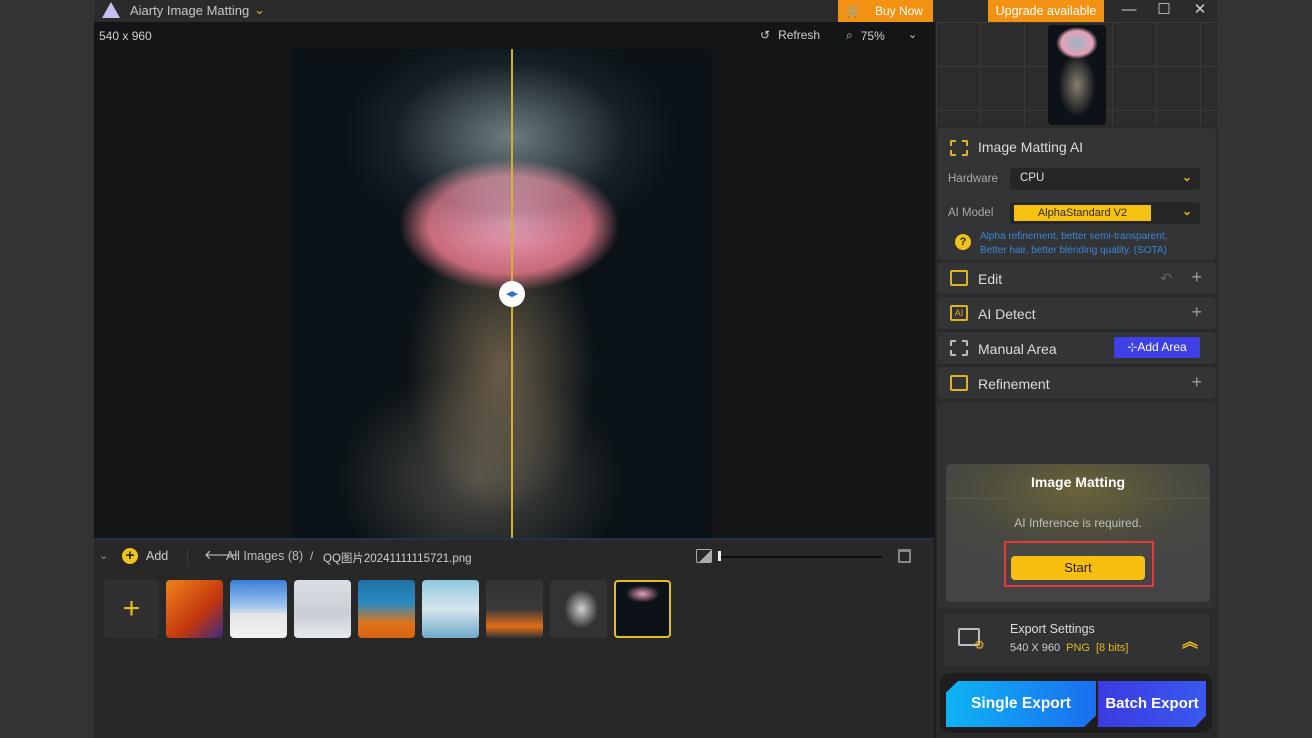 The width and height of the screenshot is (1312, 738). I want to click on thumbnail-woman-orange-dress-transparent, so click(514, 609).